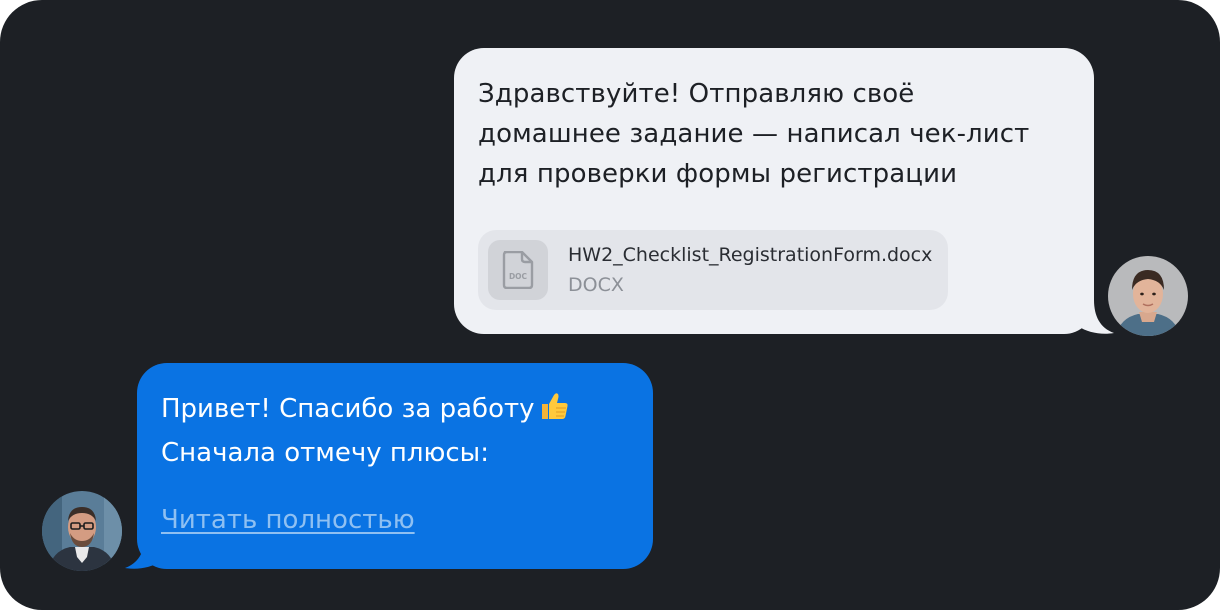  Describe the element at coordinates (750, 255) in the screenshot. I see `attachment-file-name: HW2_Checklist_RegistrationForm.docx` at that location.